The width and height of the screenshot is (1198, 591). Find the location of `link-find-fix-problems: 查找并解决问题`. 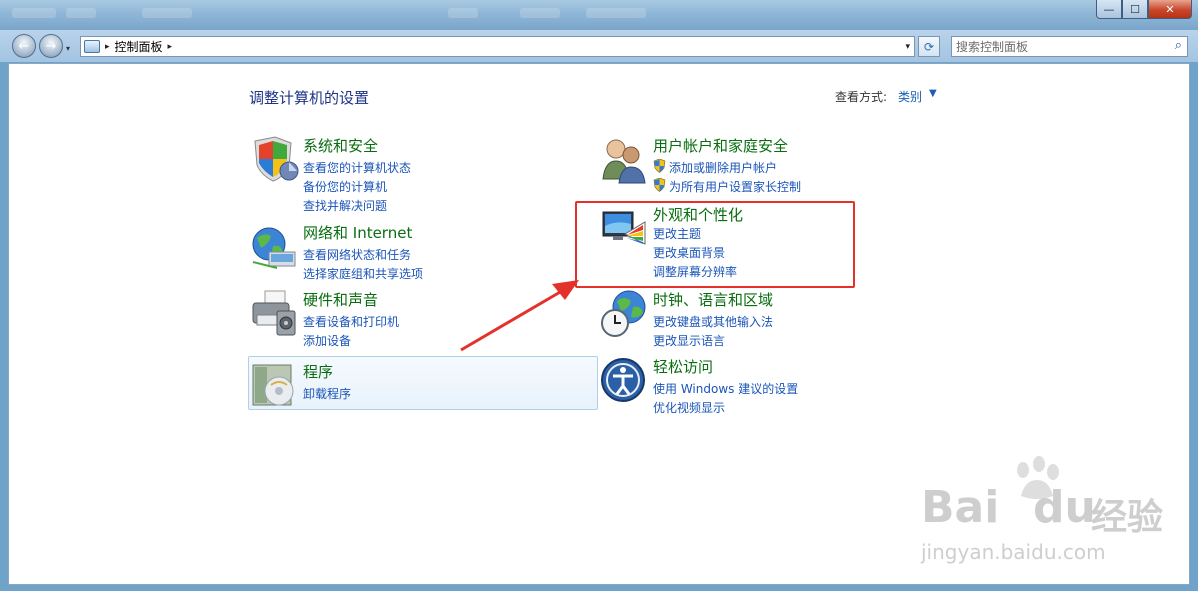

link-find-fix-problems: 查找并解决问题 is located at coordinates (345, 205).